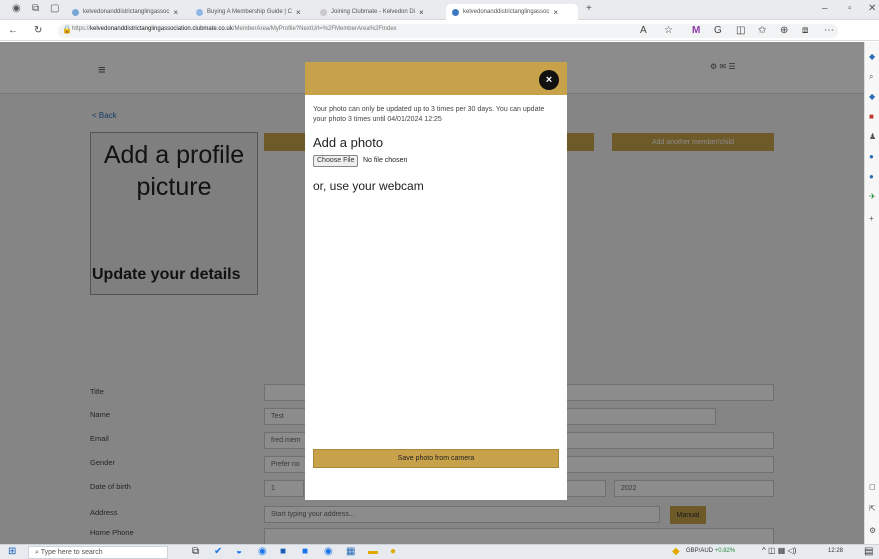 The image size is (879, 559). Describe the element at coordinates (872, 8) in the screenshot. I see `close-window-icon: ✕` at that location.